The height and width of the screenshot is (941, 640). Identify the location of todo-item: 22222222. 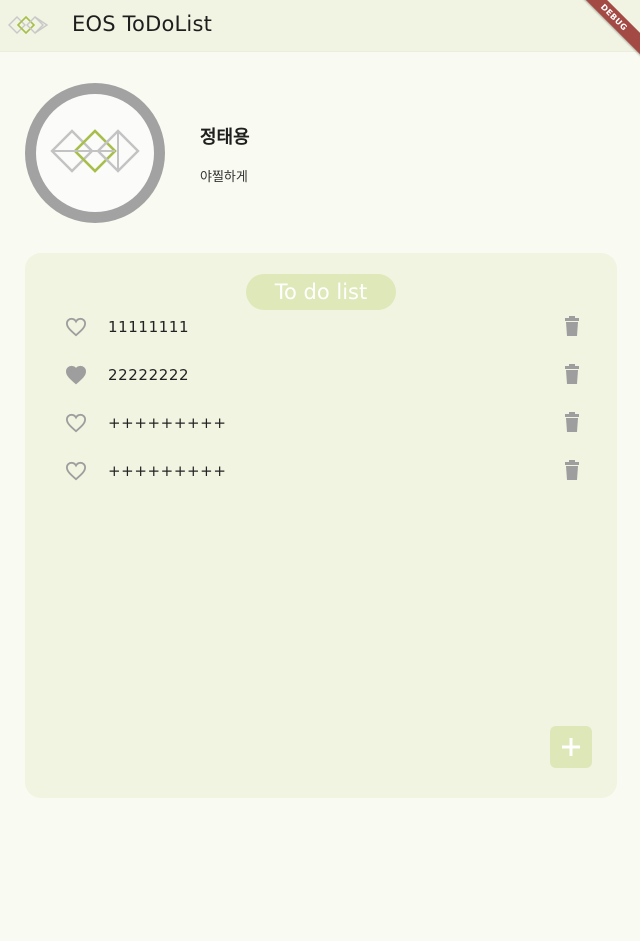
(321, 376).